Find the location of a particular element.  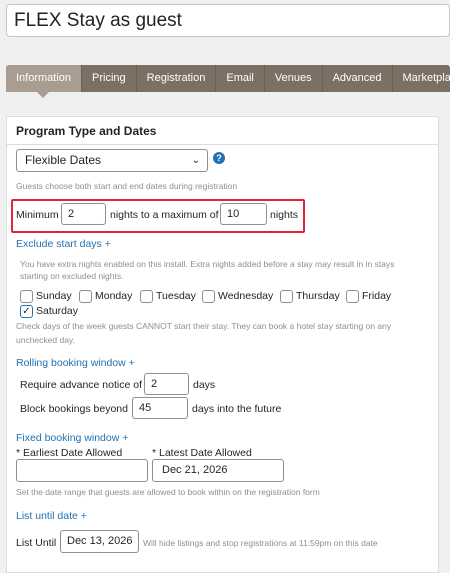

block-bookings-label: Block bookings beyond is located at coordinates (74, 409).